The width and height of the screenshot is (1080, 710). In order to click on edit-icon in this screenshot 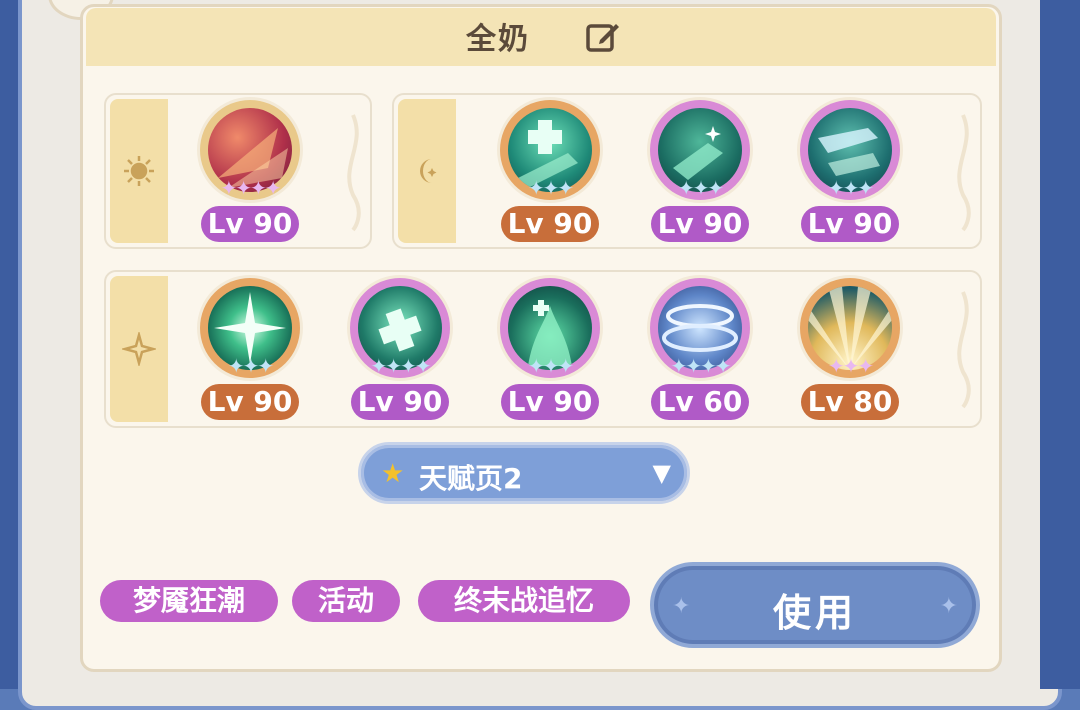, I will do `click(603, 37)`.